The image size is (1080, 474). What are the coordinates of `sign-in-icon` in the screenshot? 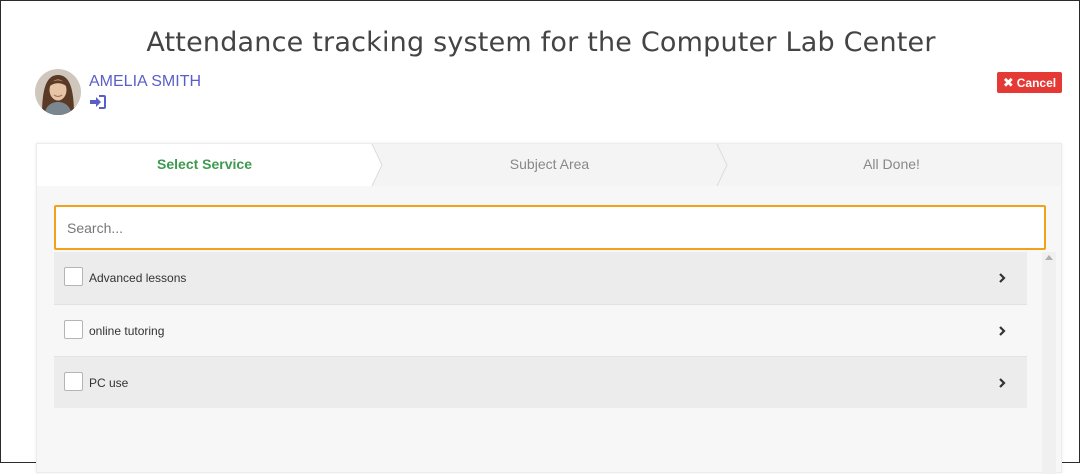 It's located at (98, 102).